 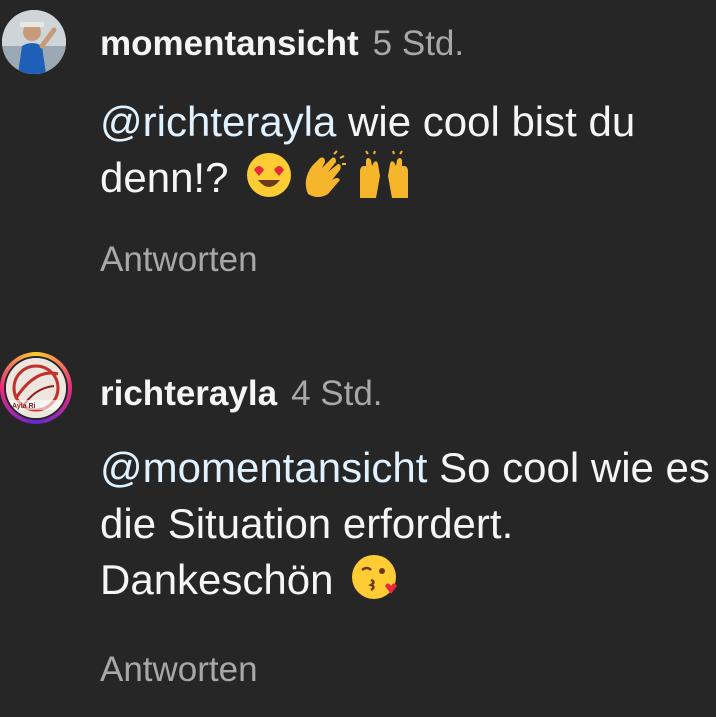 I want to click on mention-link: @richterayla, so click(x=218, y=121).